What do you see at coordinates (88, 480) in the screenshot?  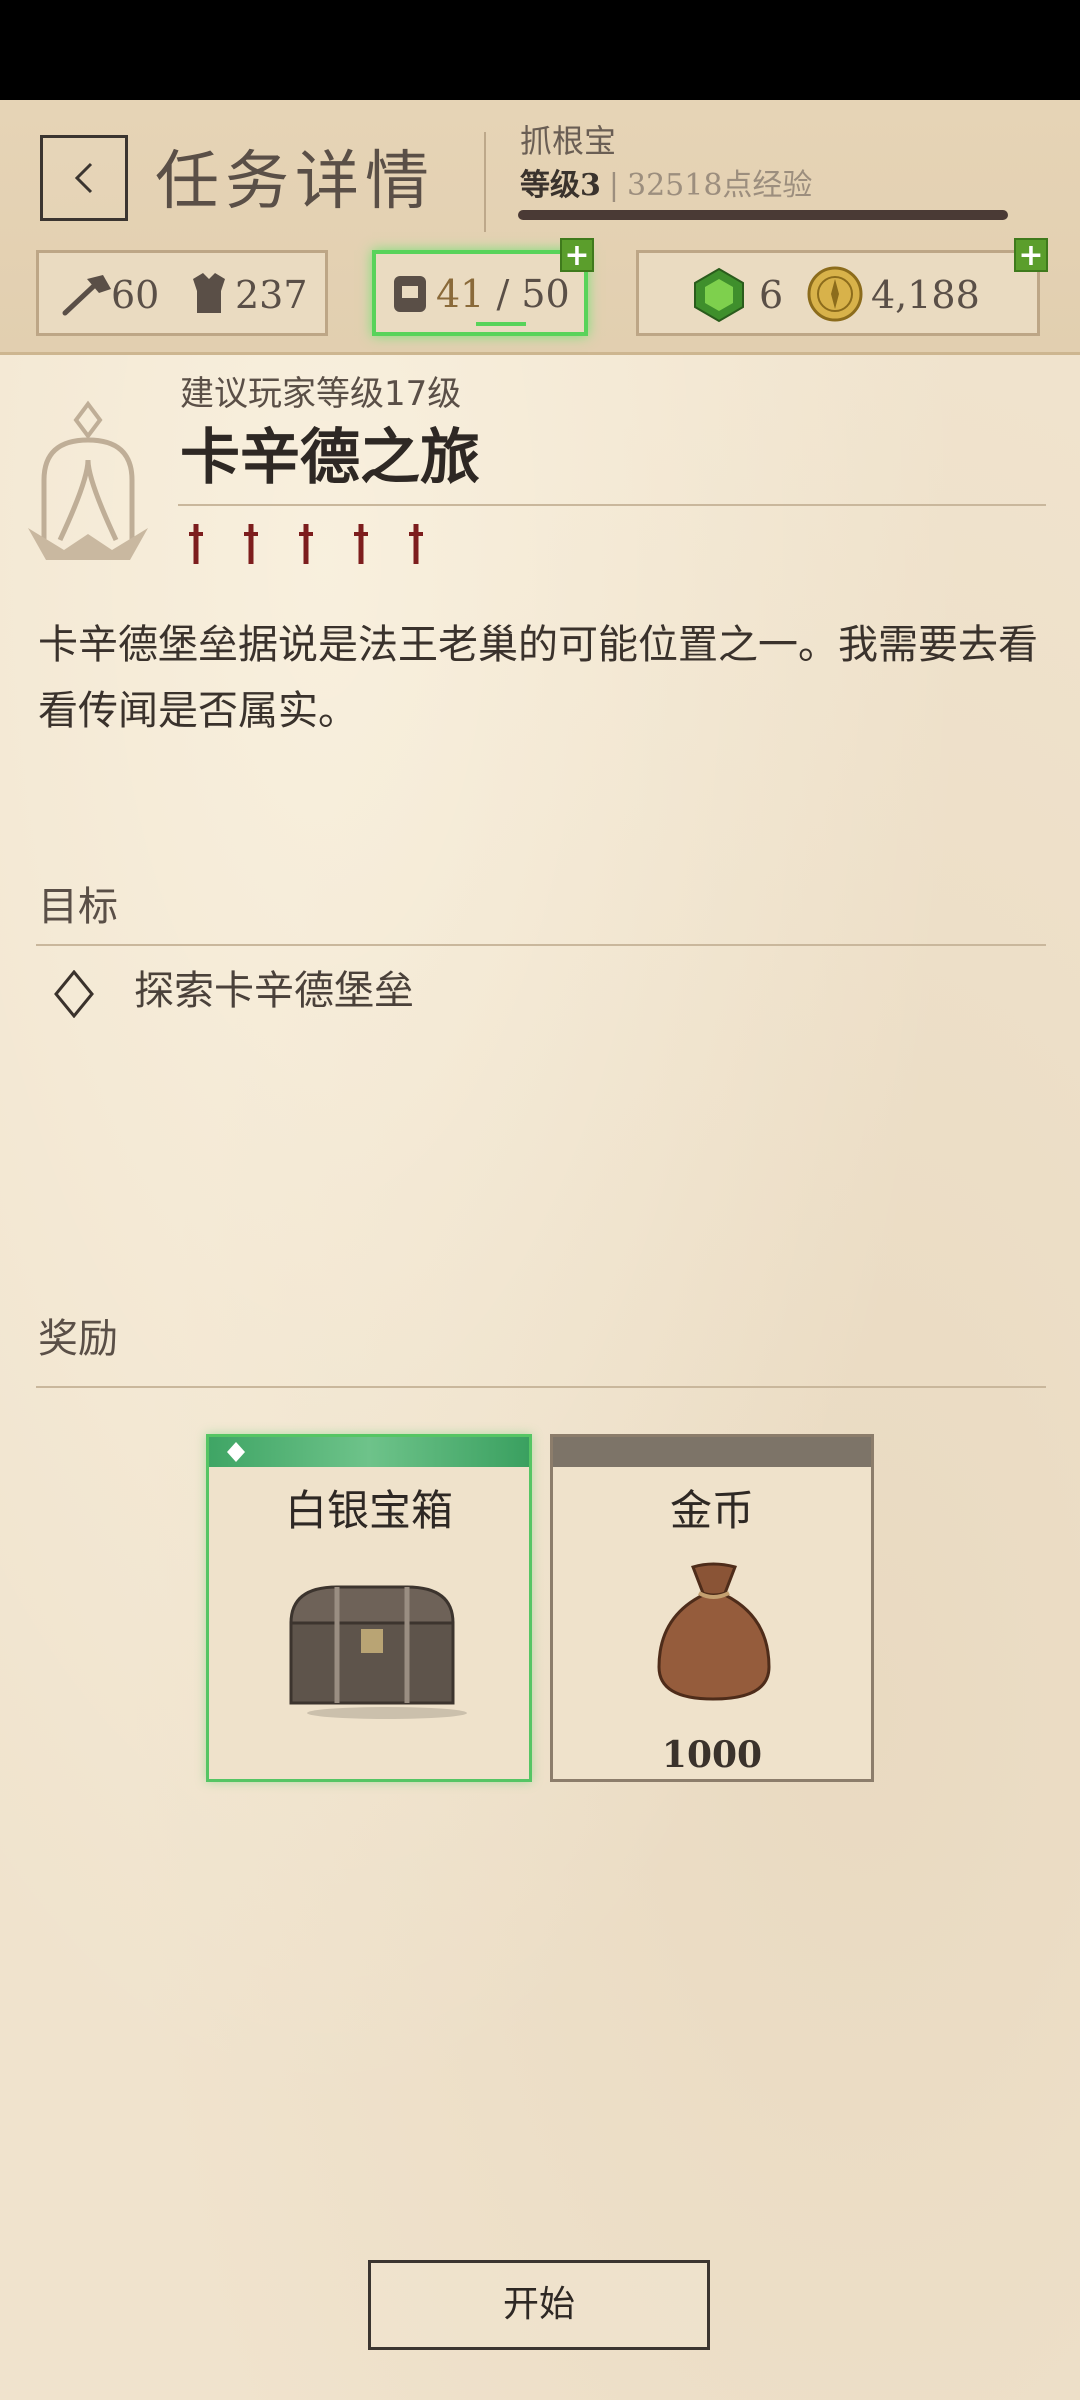 I see `quest-emblem-icon` at bounding box center [88, 480].